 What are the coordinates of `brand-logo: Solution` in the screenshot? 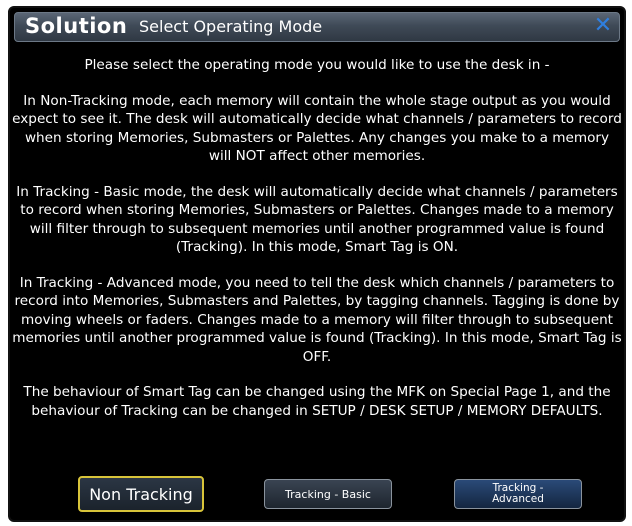 It's located at (76, 26).